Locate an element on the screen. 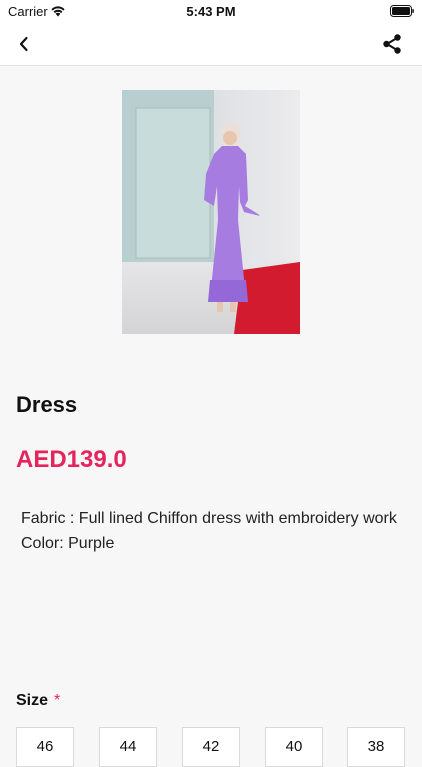 Image resolution: width=422 pixels, height=767 pixels. required-marker: * is located at coordinates (57, 700).